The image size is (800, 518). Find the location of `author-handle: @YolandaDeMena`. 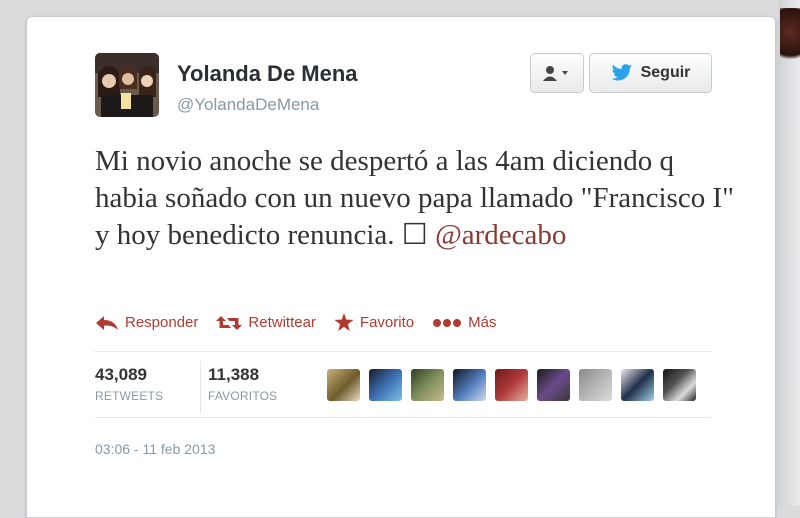

author-handle: @YolandaDeMena is located at coordinates (248, 105).